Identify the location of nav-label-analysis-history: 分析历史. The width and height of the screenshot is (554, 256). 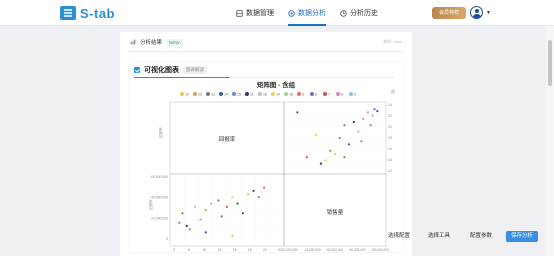
(364, 13).